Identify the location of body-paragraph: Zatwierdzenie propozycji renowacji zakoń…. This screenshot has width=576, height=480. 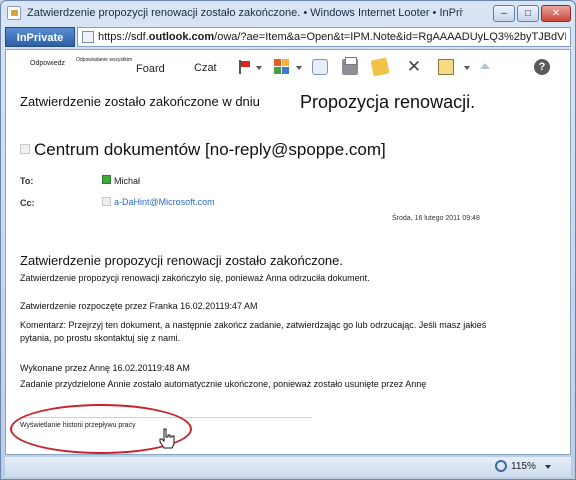
(195, 278).